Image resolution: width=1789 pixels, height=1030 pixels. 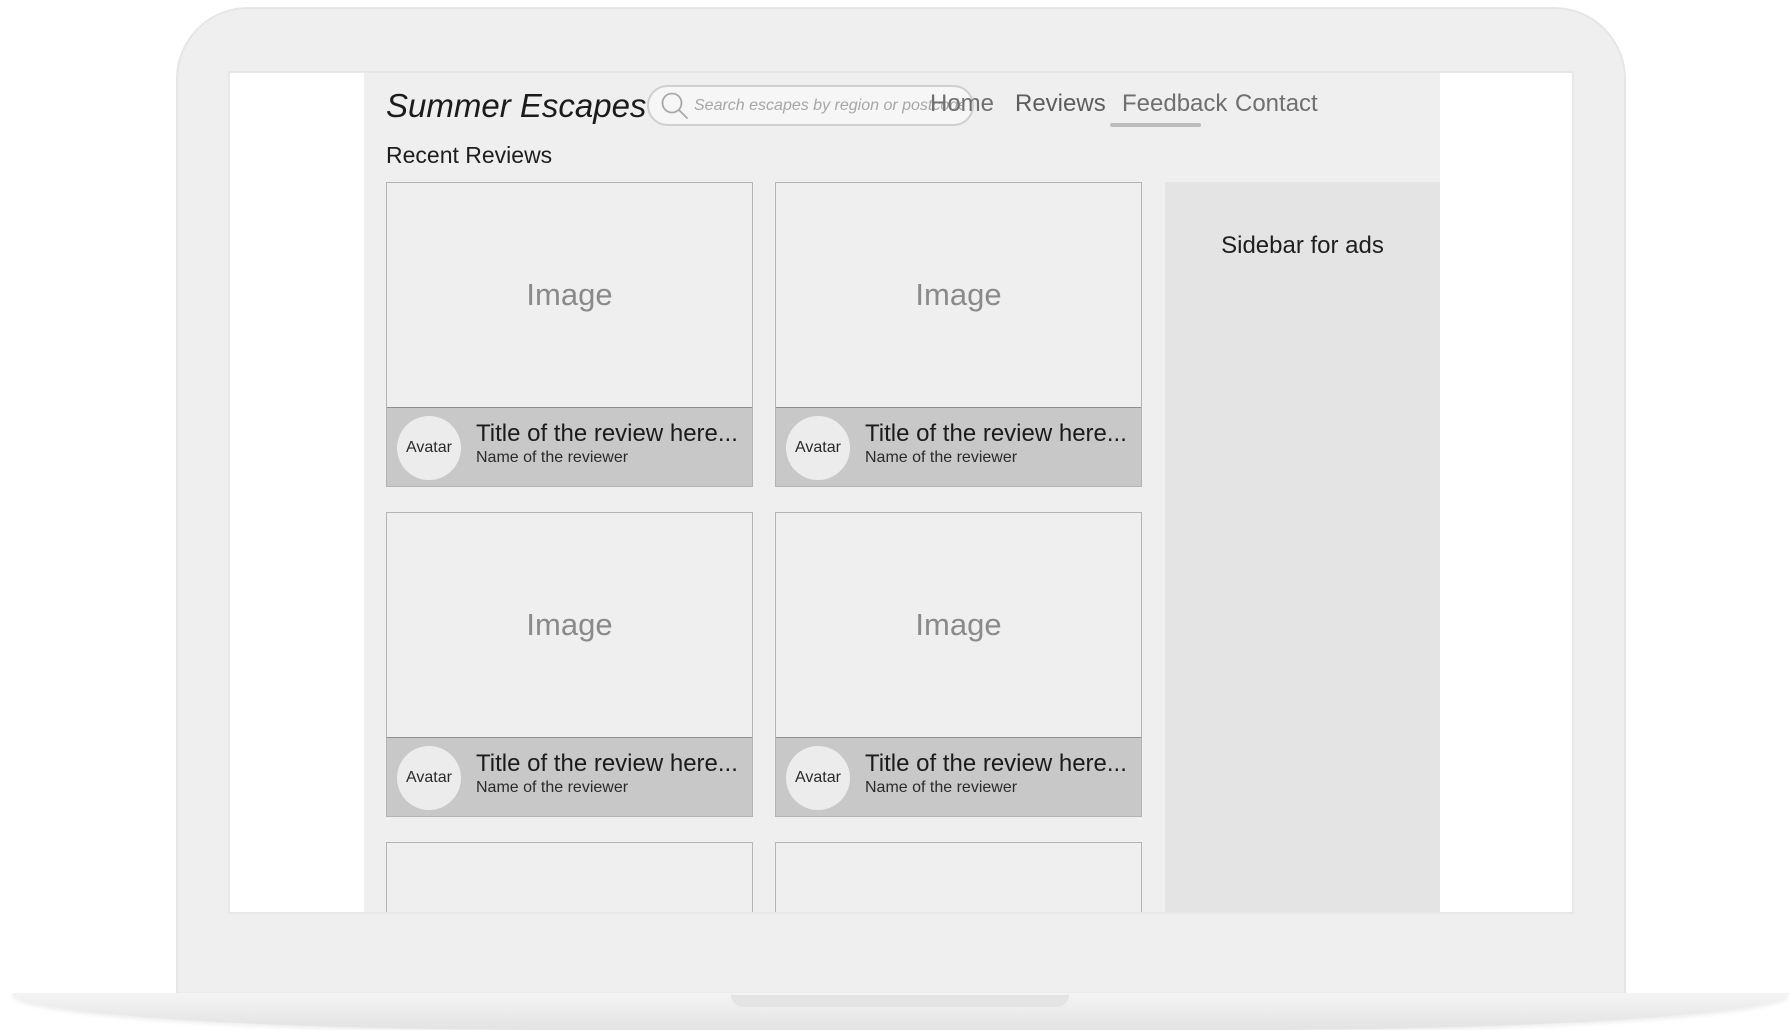 I want to click on search-input, so click(x=827, y=105).